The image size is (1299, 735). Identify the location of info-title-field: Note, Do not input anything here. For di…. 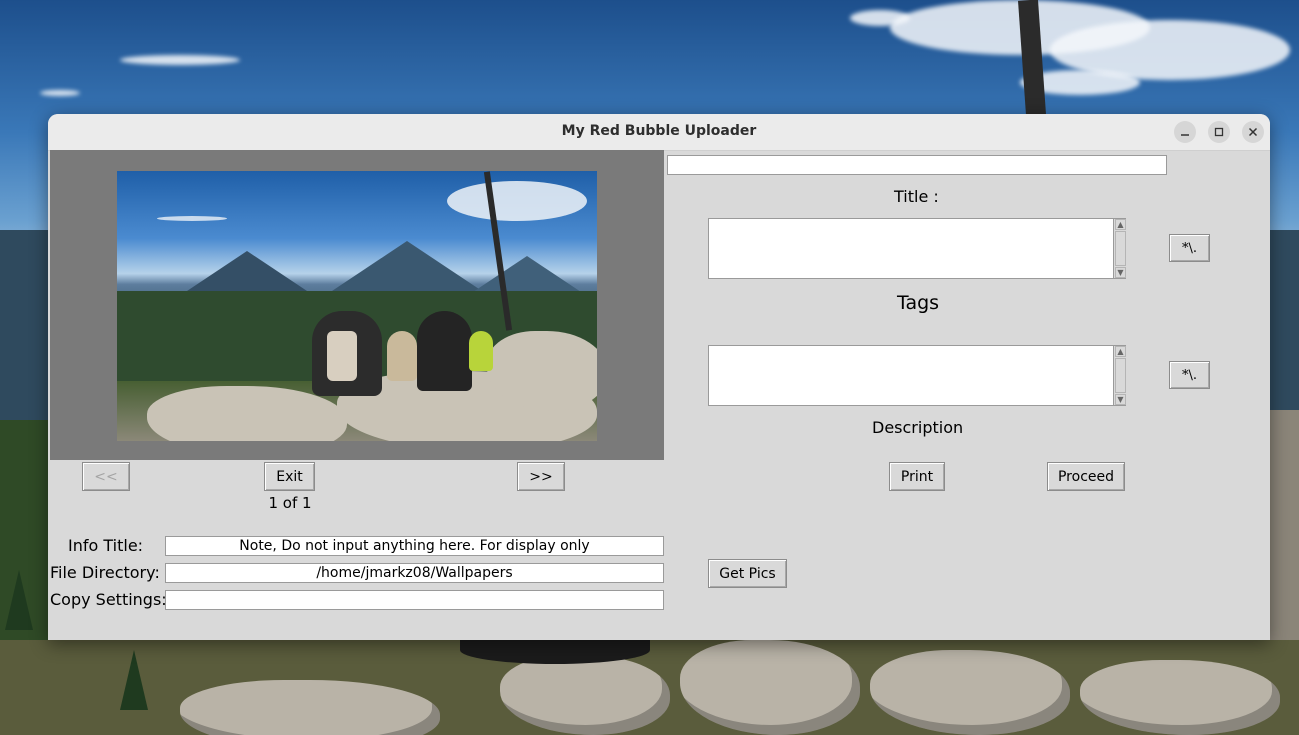
(414, 546).